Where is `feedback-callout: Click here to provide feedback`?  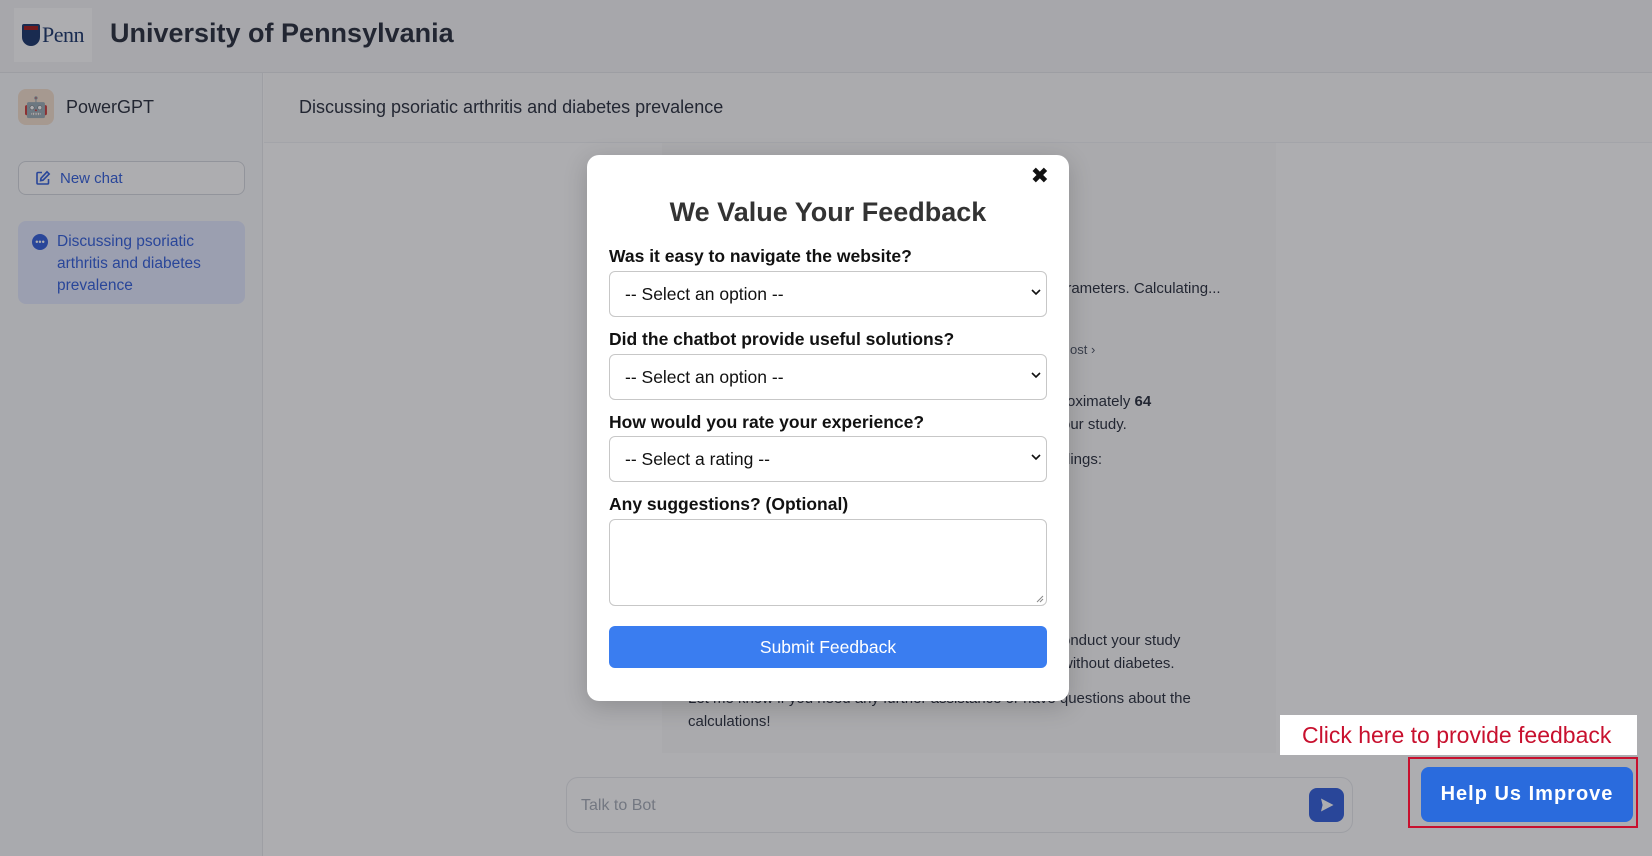
feedback-callout: Click here to provide feedback is located at coordinates (1458, 735).